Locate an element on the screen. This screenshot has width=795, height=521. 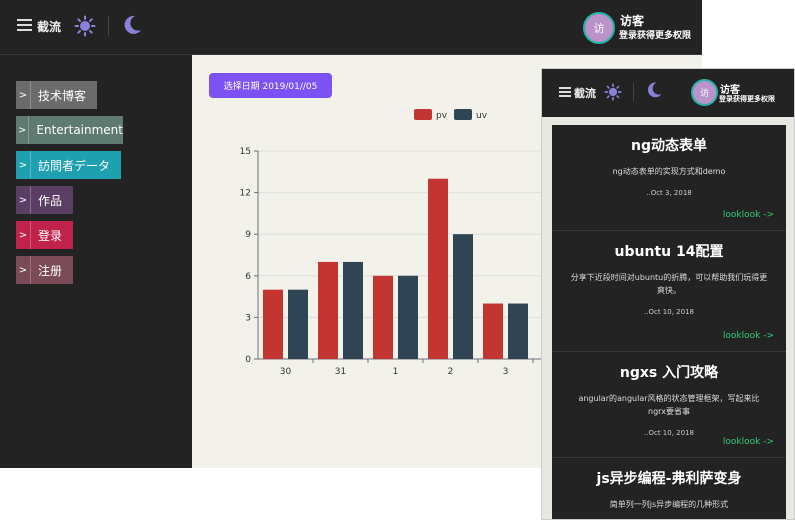
mobile-top-bar: 截流 访 访客 登录获得更多权限 is located at coordinates (668, 93).